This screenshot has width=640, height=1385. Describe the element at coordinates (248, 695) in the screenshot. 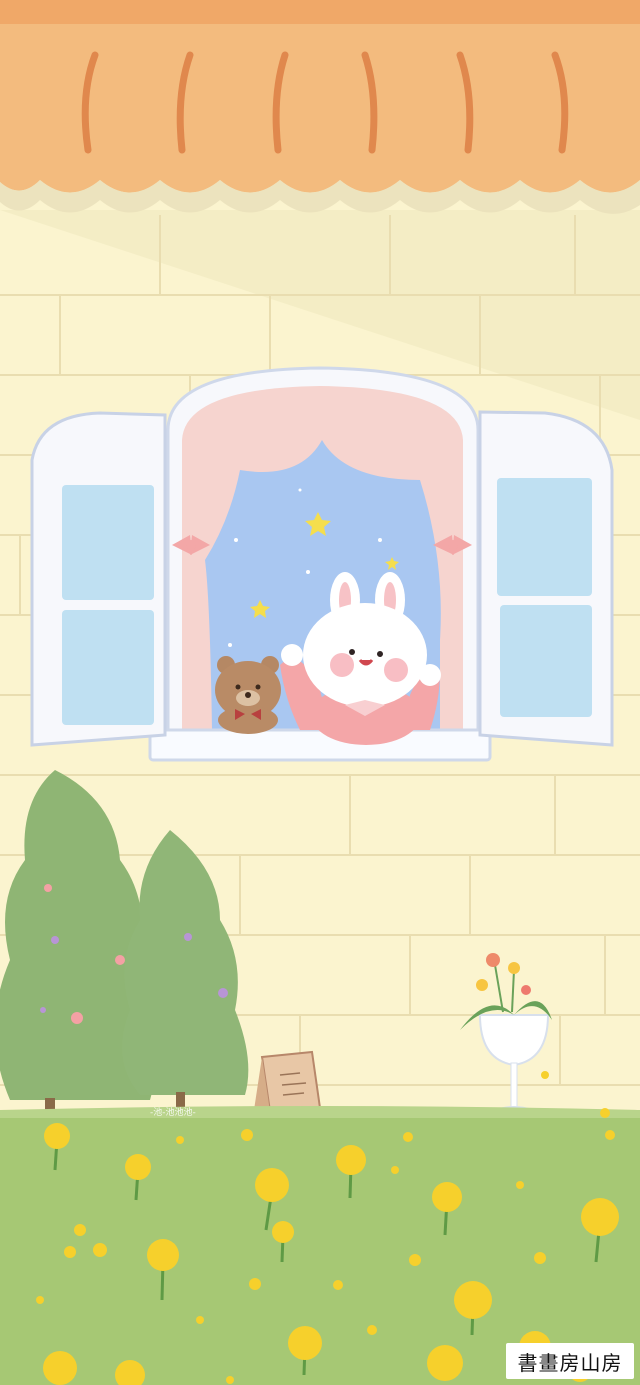

I see `teddy-bear` at that location.